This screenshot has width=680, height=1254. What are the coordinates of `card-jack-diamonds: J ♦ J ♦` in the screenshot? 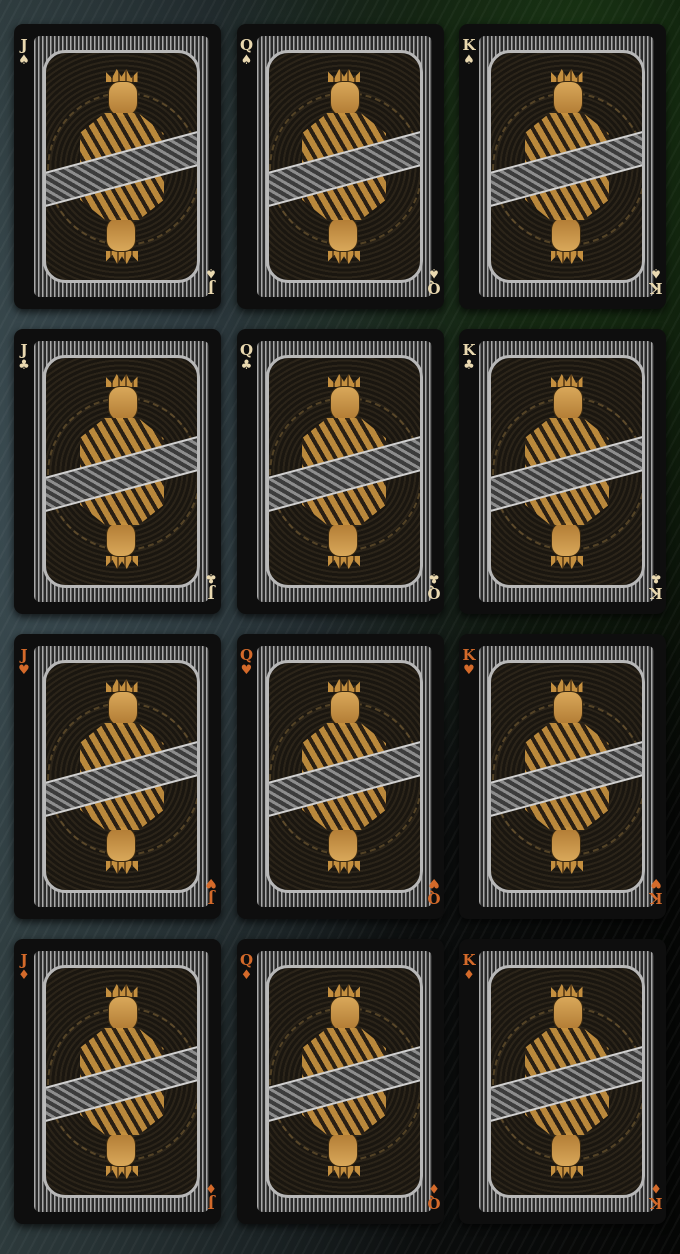 It's located at (117, 1081).